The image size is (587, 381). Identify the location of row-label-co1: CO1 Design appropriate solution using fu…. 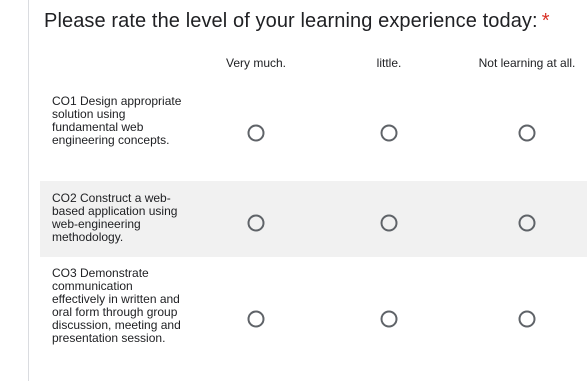
(117, 120).